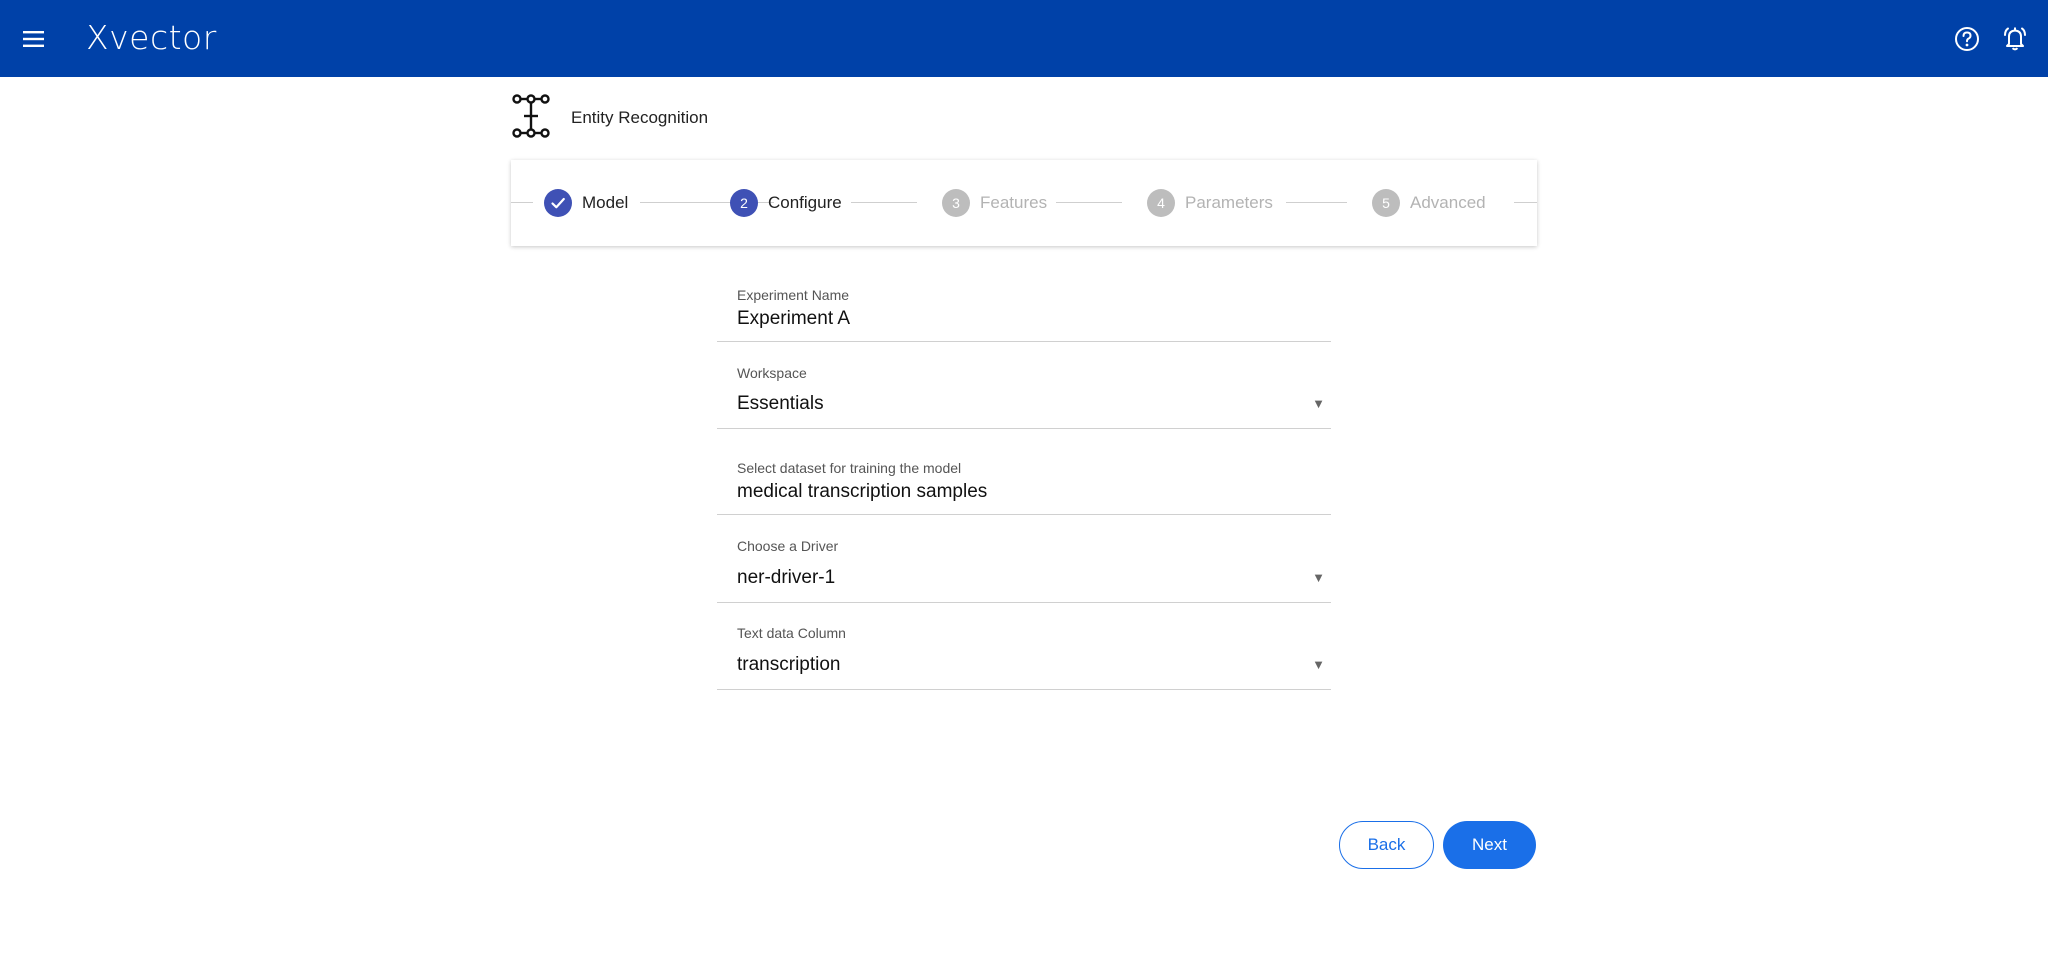 Image resolution: width=2048 pixels, height=975 pixels. Describe the element at coordinates (1024, 654) in the screenshot. I see `text-column-select: Text data Column transcription ▼` at that location.